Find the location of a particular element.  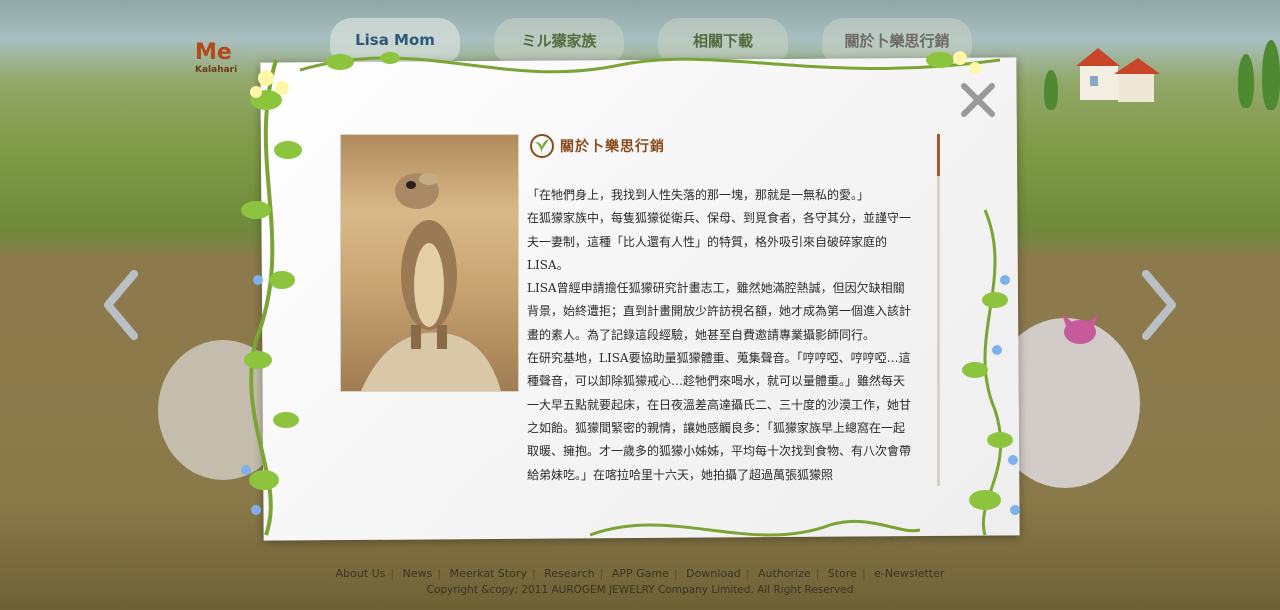

footer-link-research: Research is located at coordinates (569, 573).